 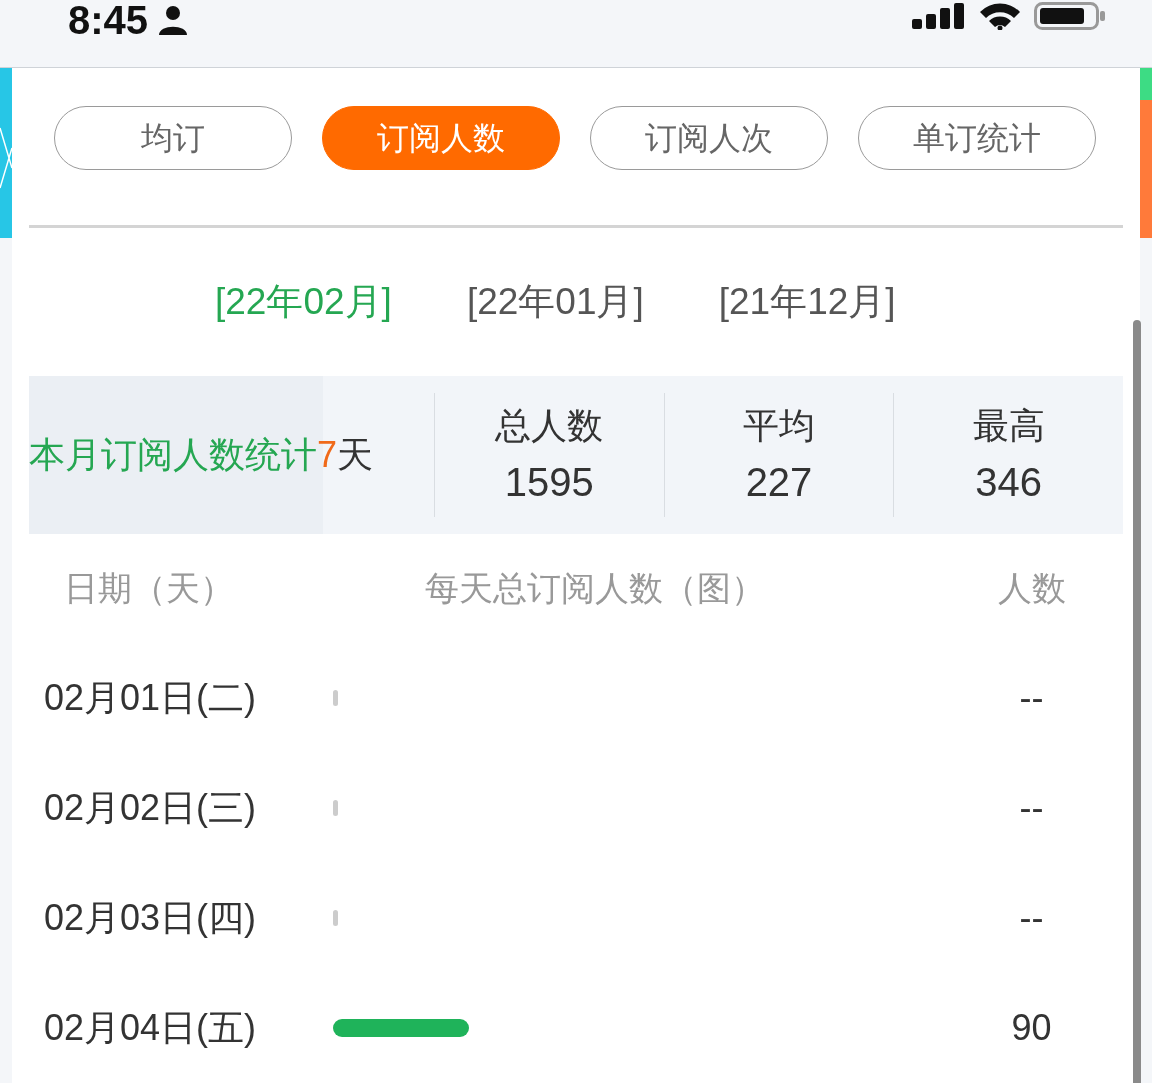 What do you see at coordinates (150, 807) in the screenshot?
I see `date-cell: 02月02日(三)` at bounding box center [150, 807].